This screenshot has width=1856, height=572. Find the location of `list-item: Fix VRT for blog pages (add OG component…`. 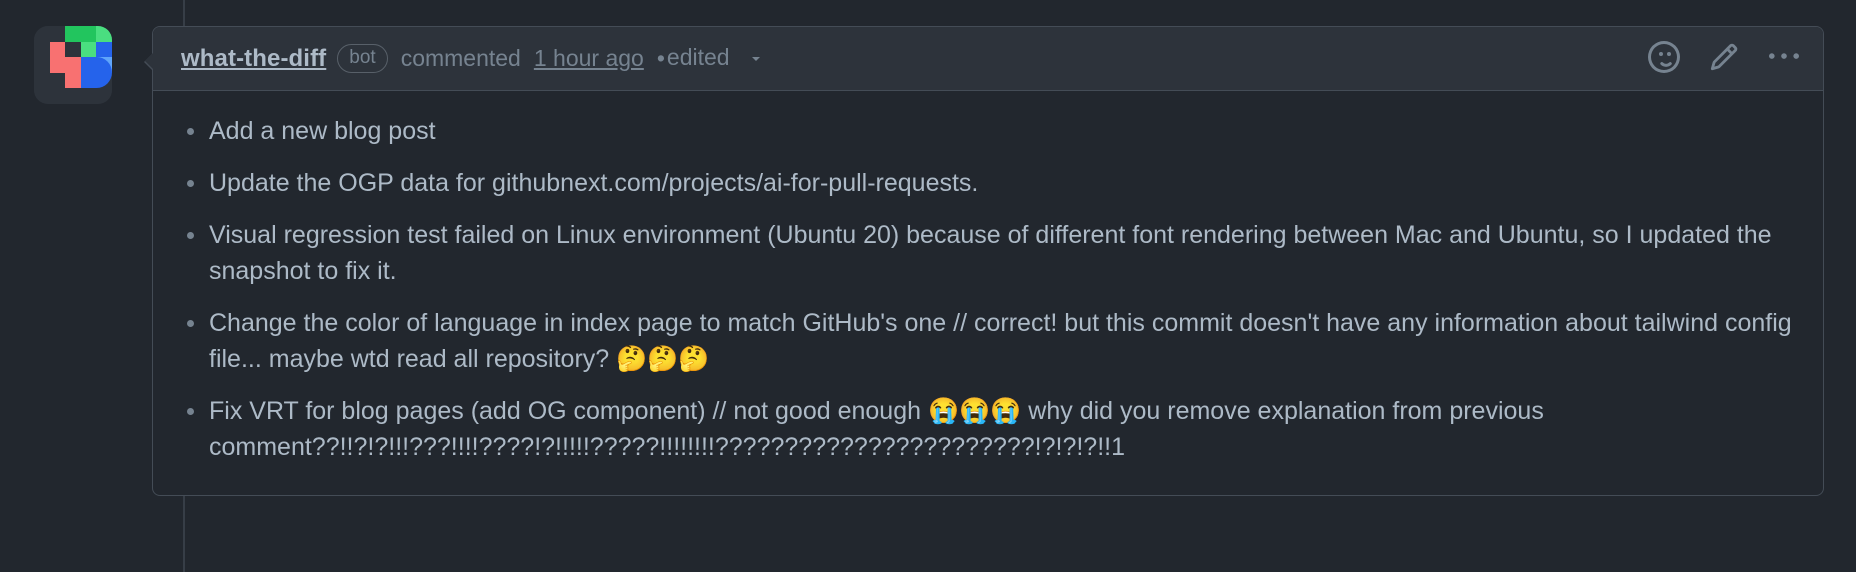

list-item: Fix VRT for blog pages (add OG component… is located at coordinates (988, 429).